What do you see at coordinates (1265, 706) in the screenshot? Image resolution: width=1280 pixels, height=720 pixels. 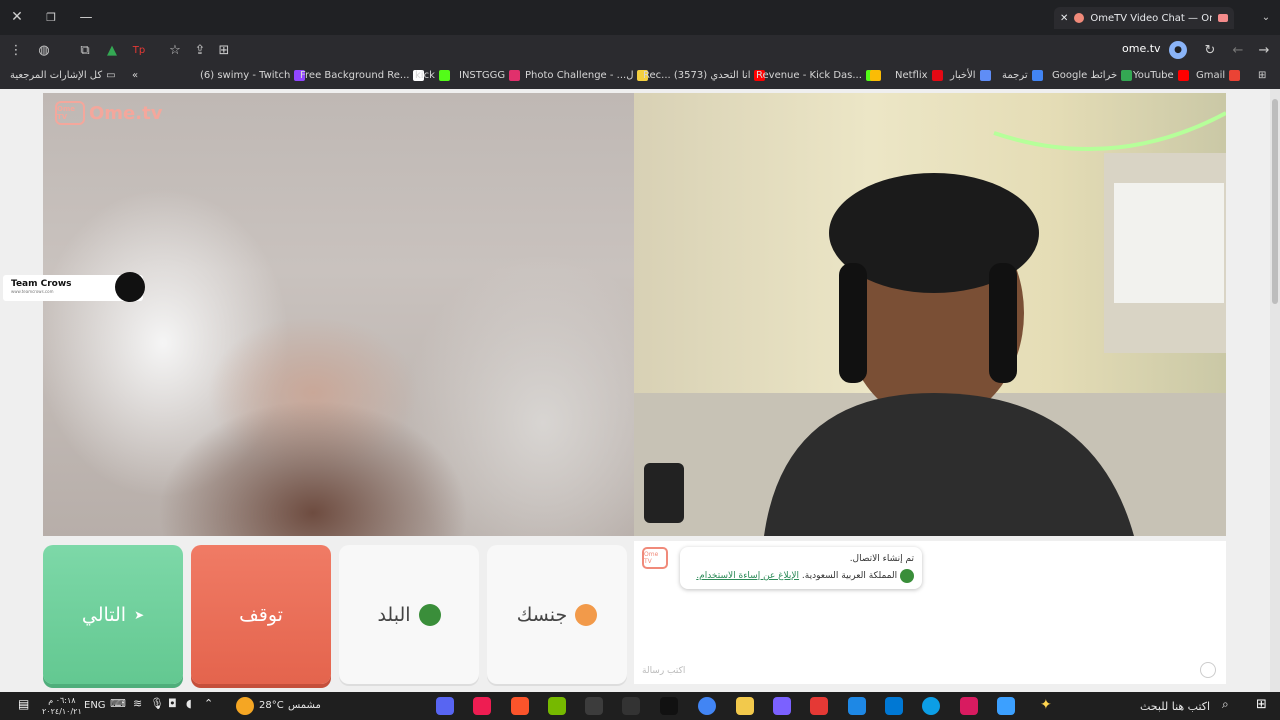 I see `windows-start-icon: ⊞` at bounding box center [1265, 706].